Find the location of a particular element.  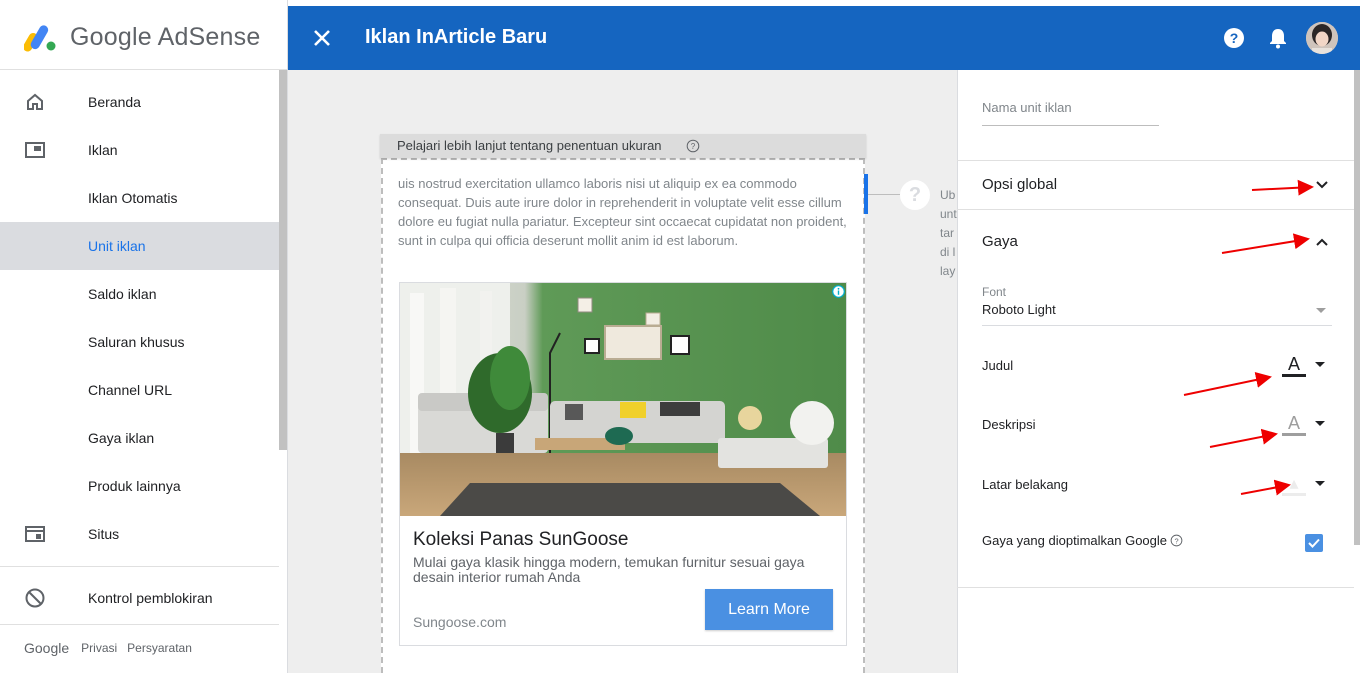

sidebar-item-iklan: Iklan is located at coordinates (139, 150).